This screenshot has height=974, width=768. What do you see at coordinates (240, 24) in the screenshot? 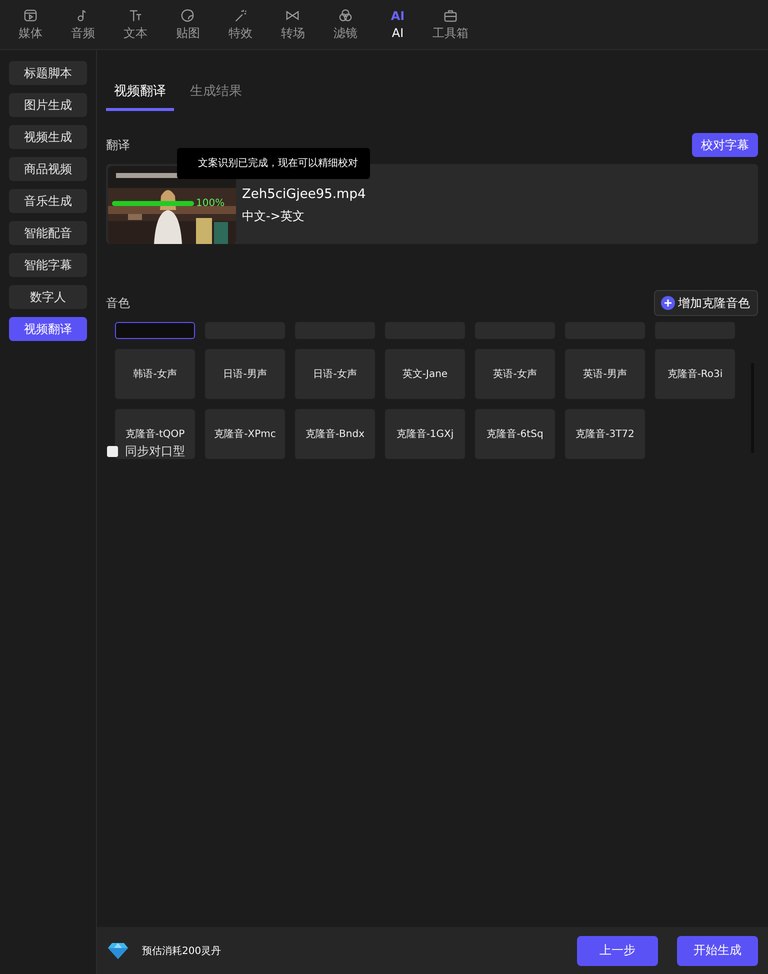
I see `toolbar-tab: 特效` at bounding box center [240, 24].